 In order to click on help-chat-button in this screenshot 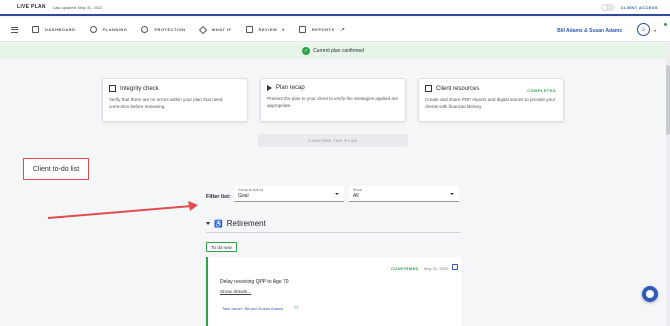, I will do `click(650, 294)`.